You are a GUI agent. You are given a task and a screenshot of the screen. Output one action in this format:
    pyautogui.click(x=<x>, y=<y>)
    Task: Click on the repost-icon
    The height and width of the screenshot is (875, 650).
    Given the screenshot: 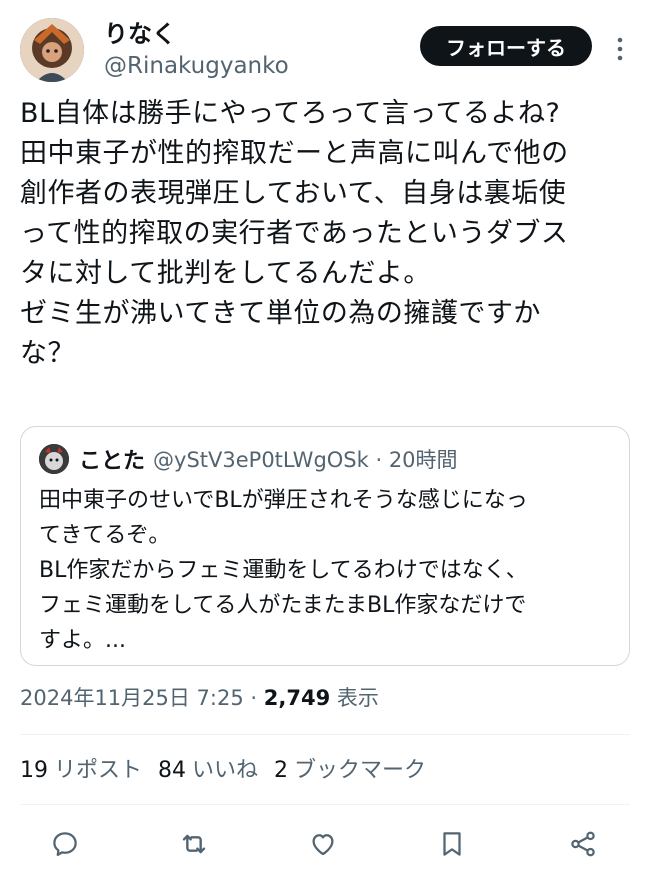 What is the action you would take?
    pyautogui.click(x=194, y=844)
    